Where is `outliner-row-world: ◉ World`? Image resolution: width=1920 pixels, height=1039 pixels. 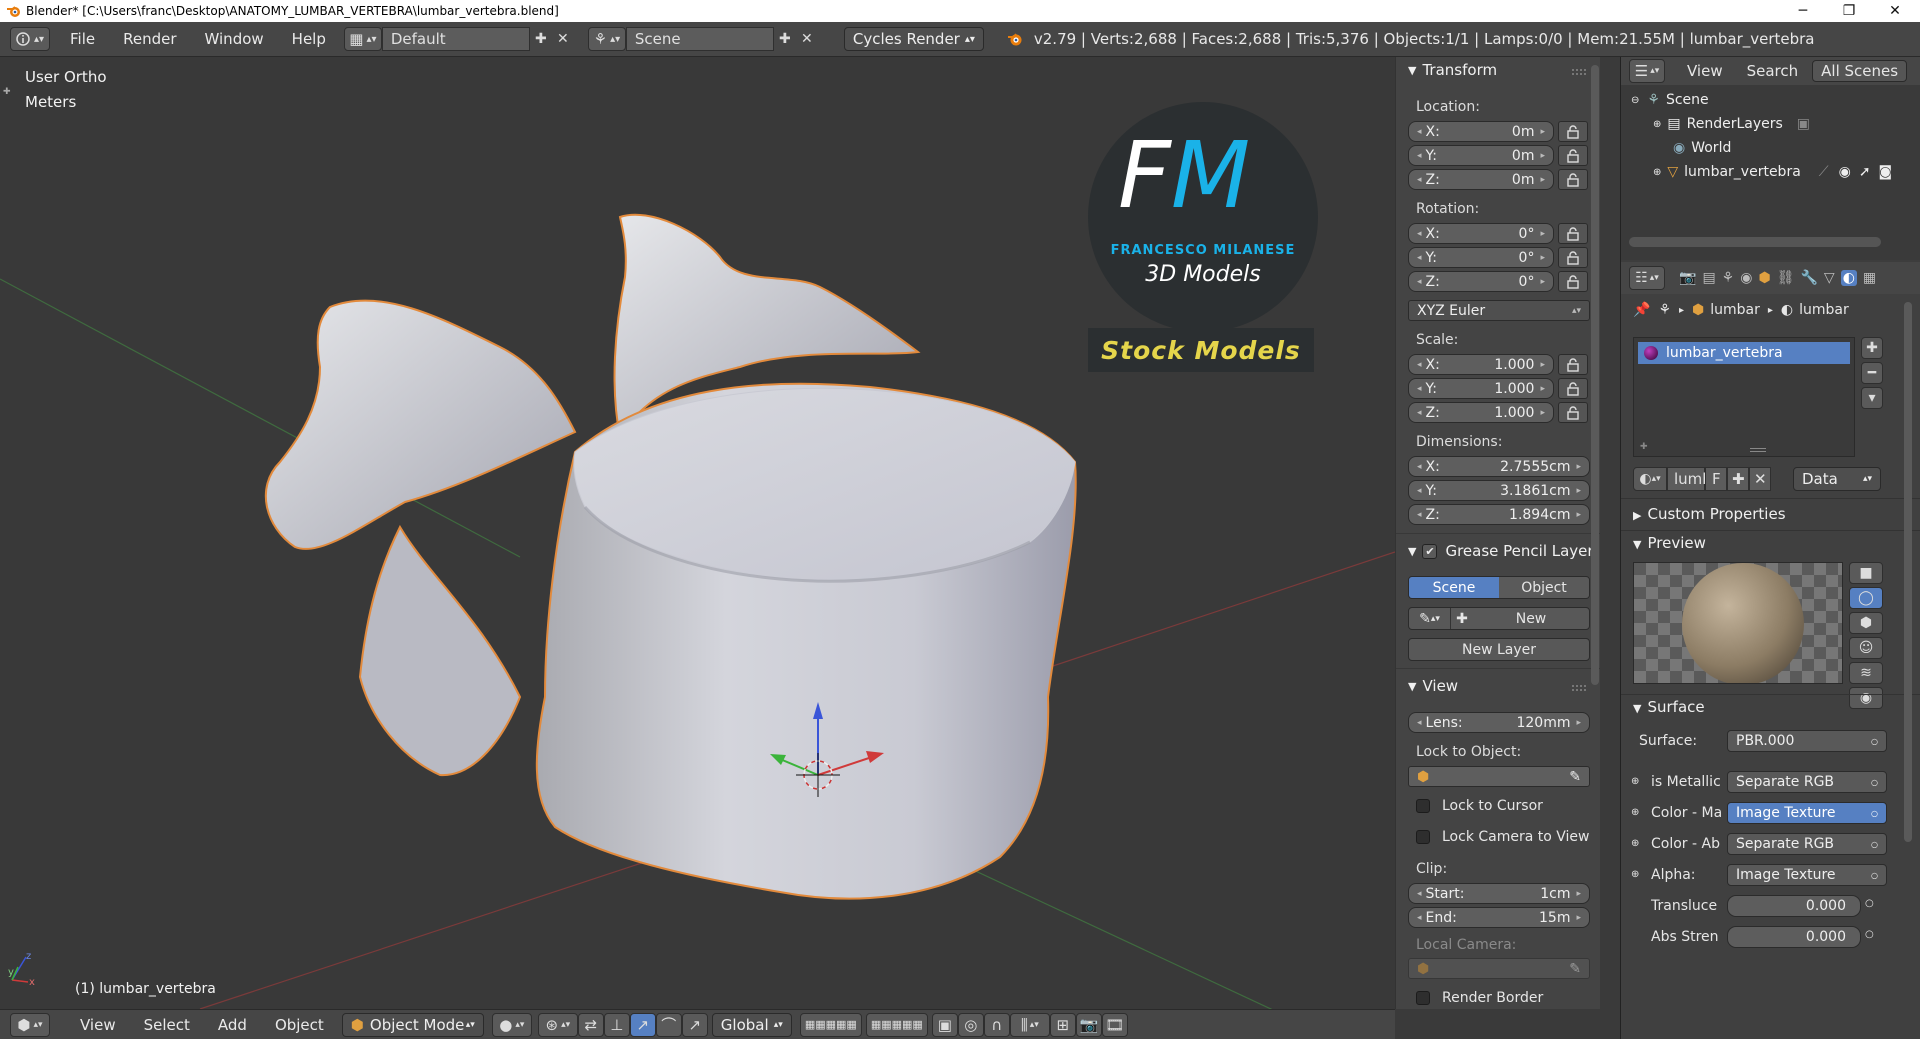
outliner-row-world: ◉ World is located at coordinates (1770, 148).